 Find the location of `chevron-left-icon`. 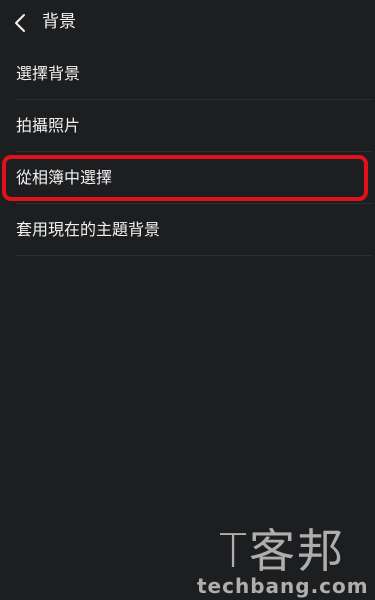

chevron-left-icon is located at coordinates (21, 23).